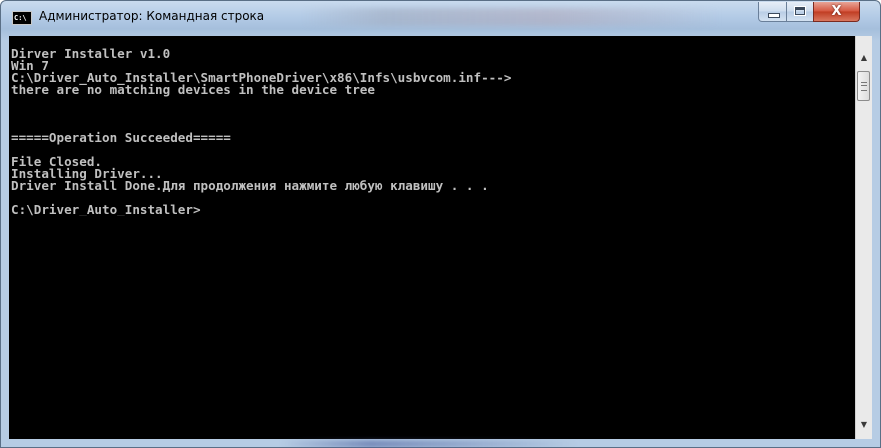 This screenshot has height=448, width=881. I want to click on grip-icon, so click(864, 86).